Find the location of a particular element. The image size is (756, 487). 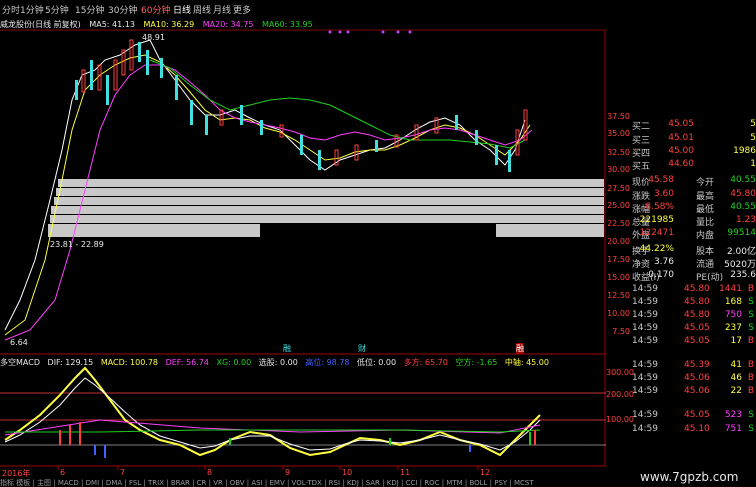

trade-row: 14:59 45.06 22 B is located at coordinates (693, 391).